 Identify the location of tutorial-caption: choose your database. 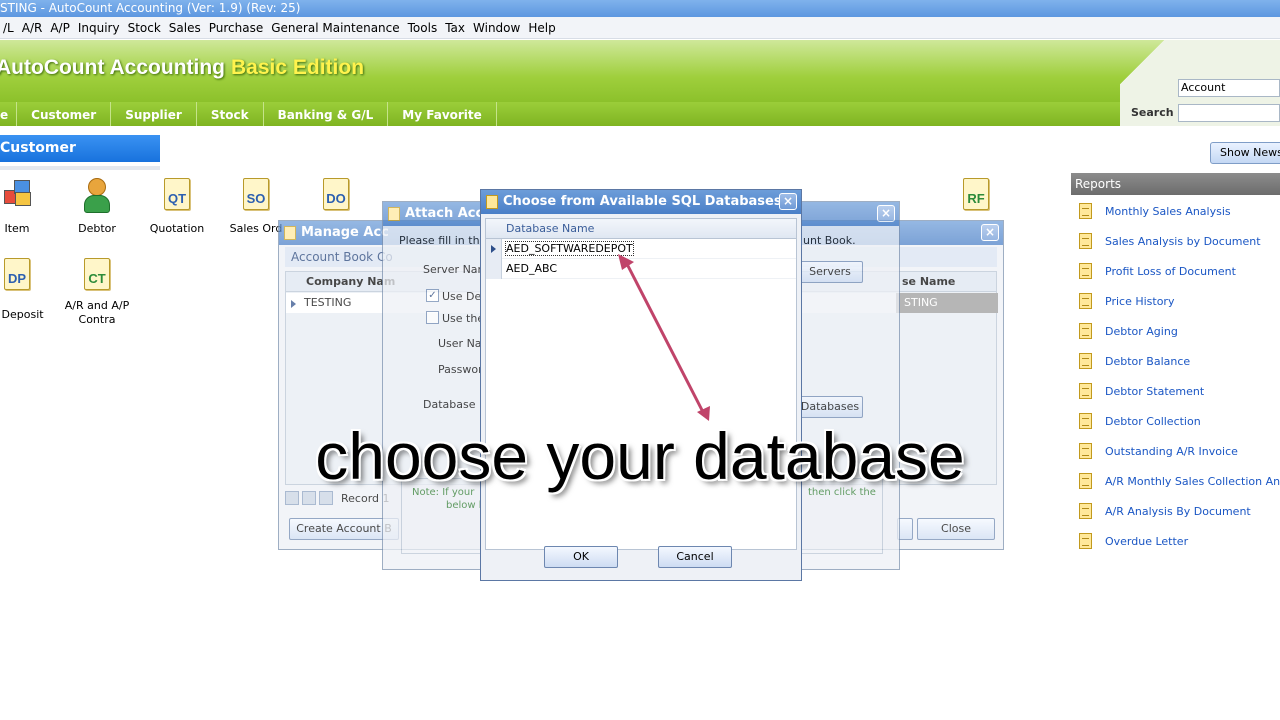
(640, 456).